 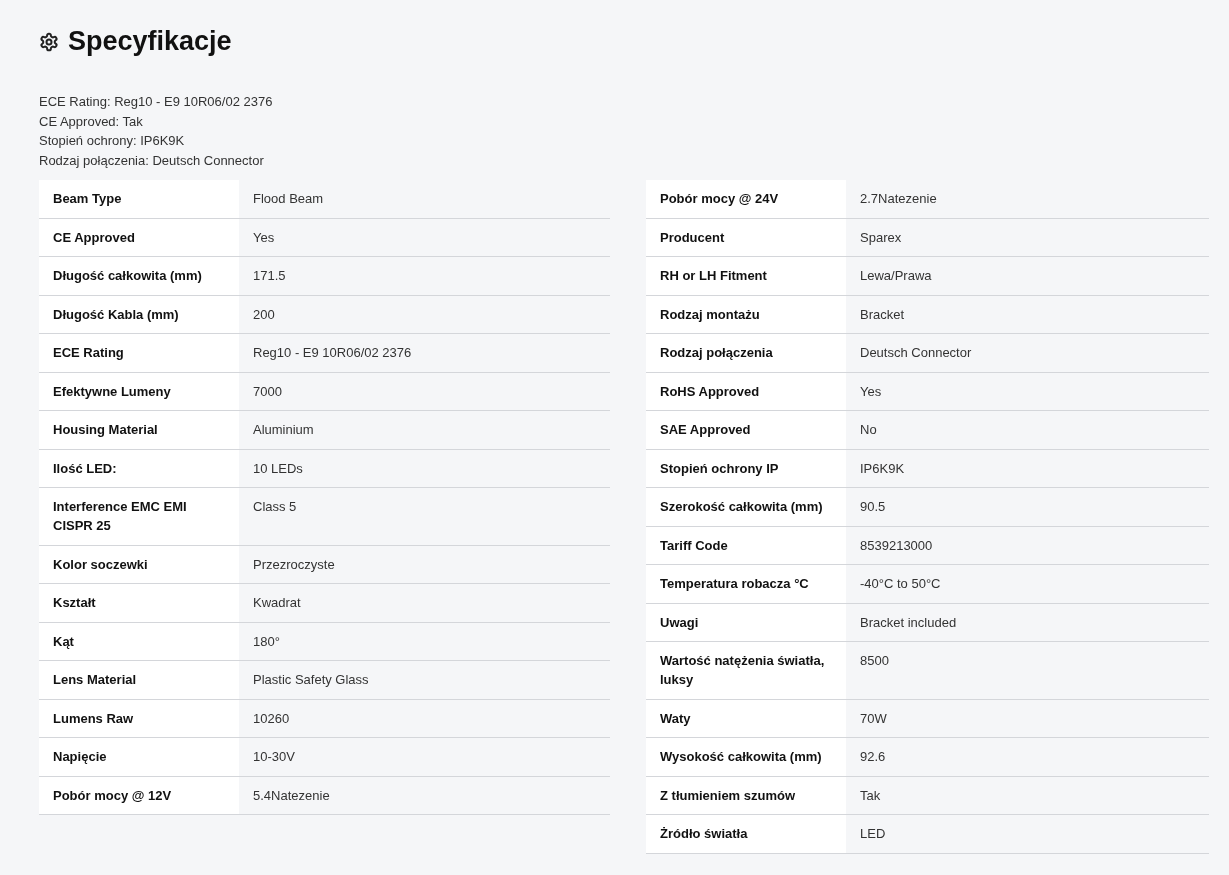 I want to click on spec-label: SAE Approved, so click(x=746, y=430).